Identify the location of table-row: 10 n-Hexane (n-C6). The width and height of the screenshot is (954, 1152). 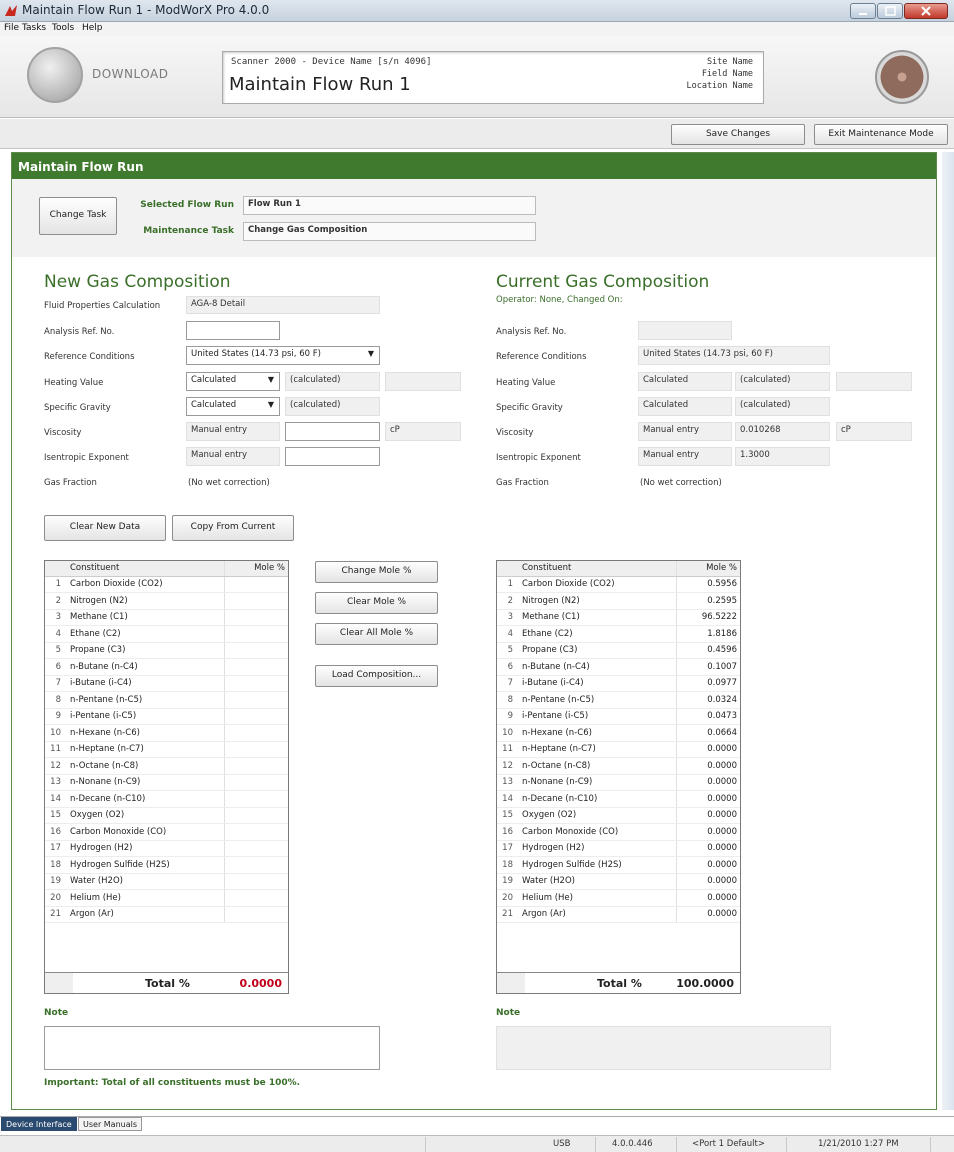
(166, 733).